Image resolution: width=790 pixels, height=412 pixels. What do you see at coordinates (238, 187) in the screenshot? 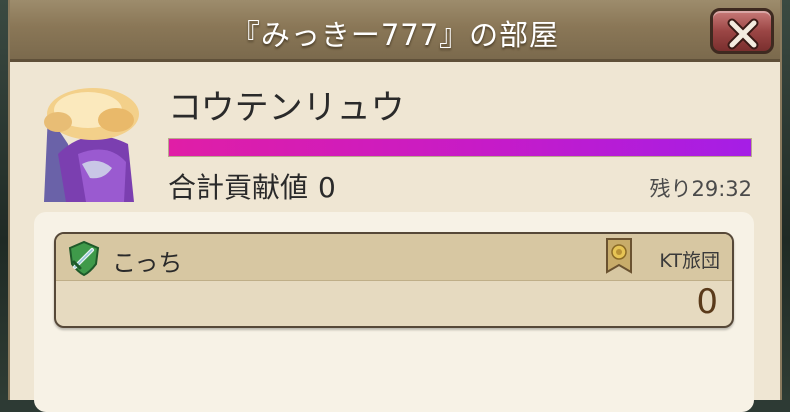
I see `total-contribution-label: 合計貢献値` at bounding box center [238, 187].